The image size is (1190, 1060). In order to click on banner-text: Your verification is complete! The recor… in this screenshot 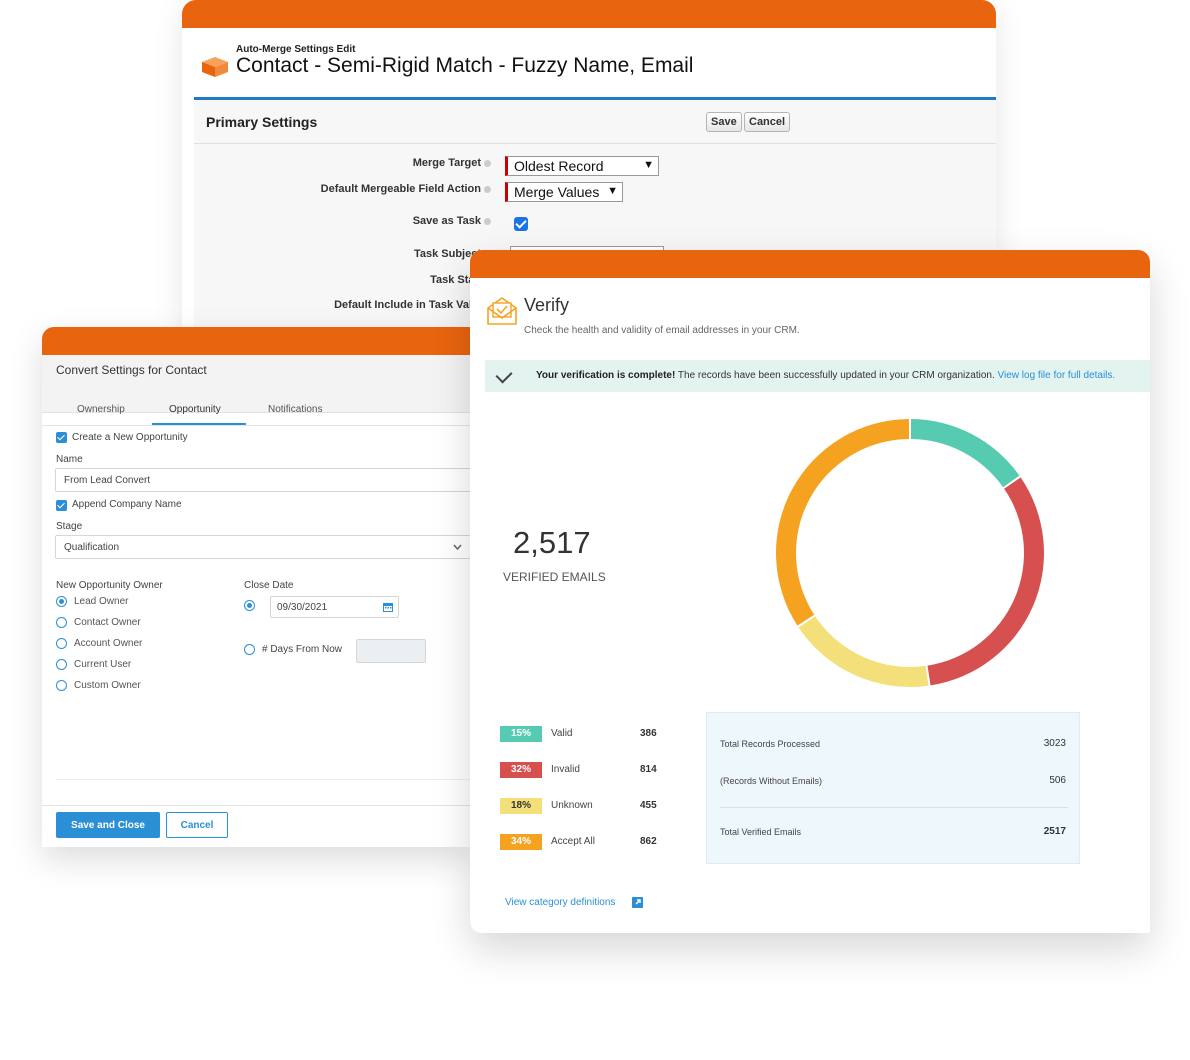, I will do `click(826, 375)`.